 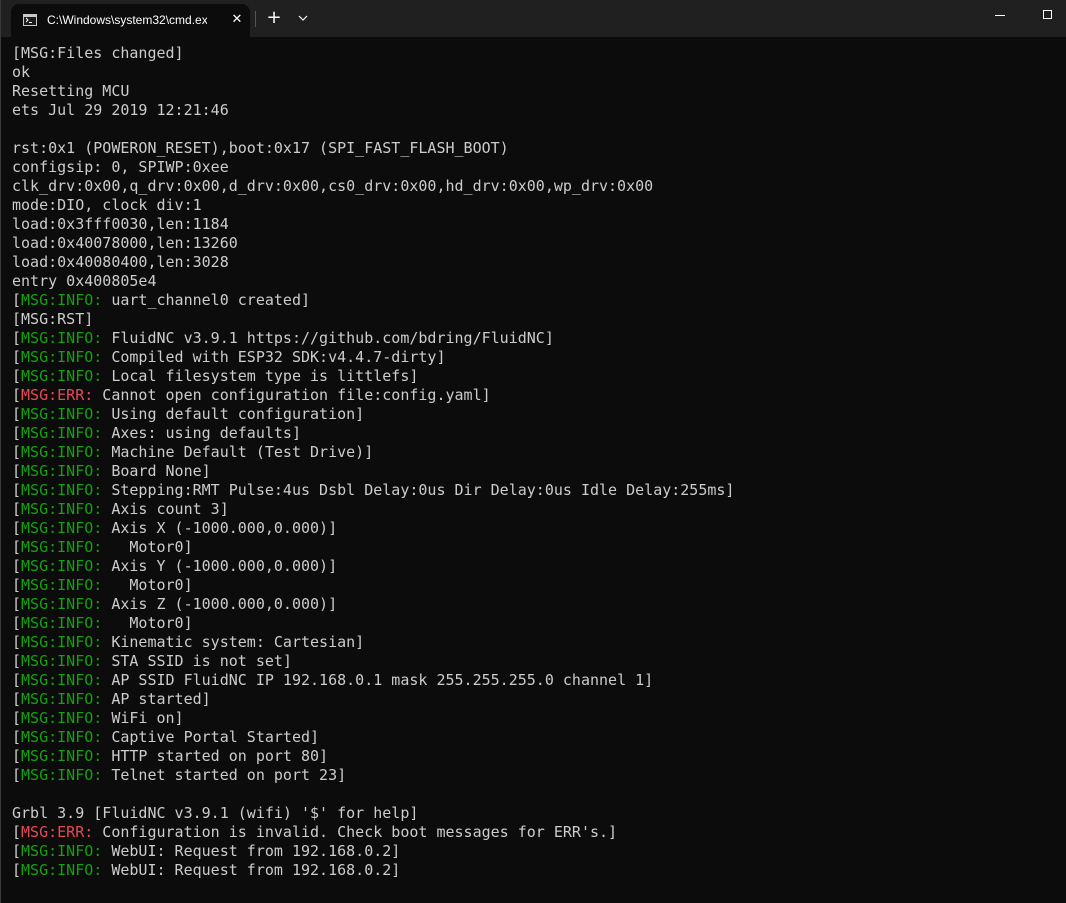 I want to click on console-line: ets Jul 29 2019 12:21:46, so click(x=537, y=110).